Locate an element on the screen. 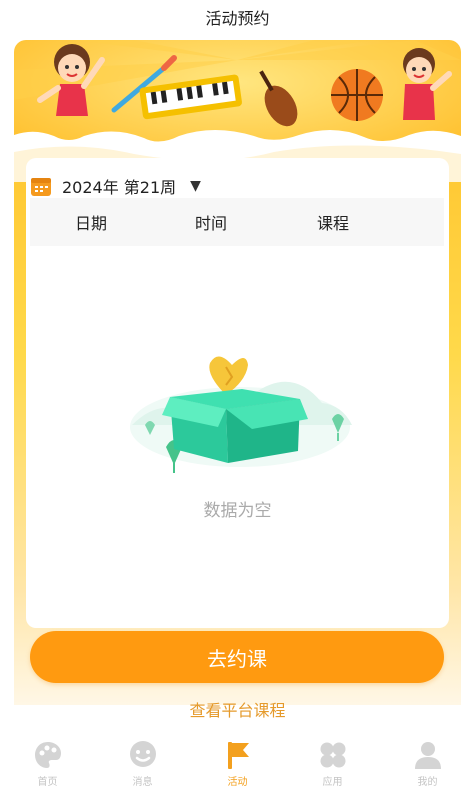  tab-home-label: 首页 is located at coordinates (47, 782).